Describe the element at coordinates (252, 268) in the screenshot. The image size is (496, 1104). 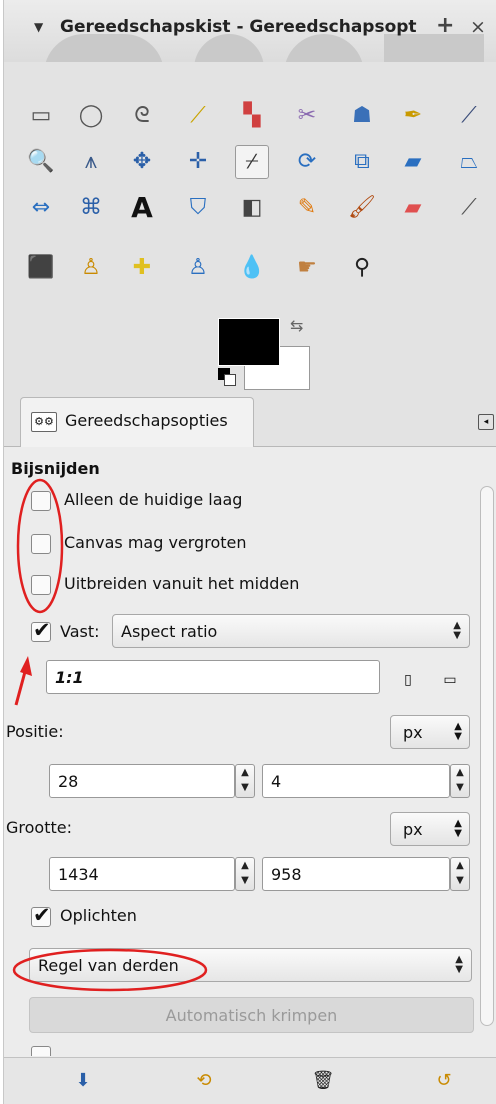
I see `blur-sharpen-icon: 💧` at that location.